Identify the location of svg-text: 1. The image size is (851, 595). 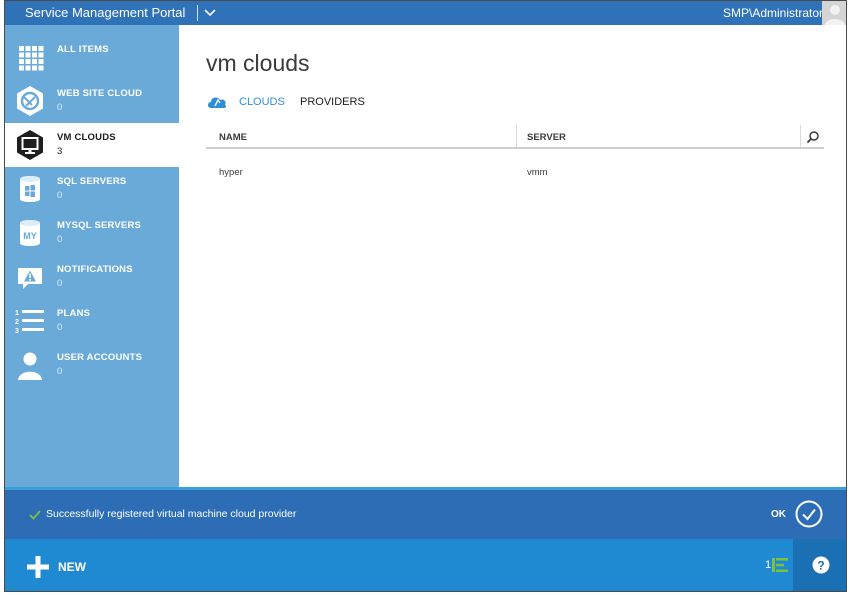
(17, 313).